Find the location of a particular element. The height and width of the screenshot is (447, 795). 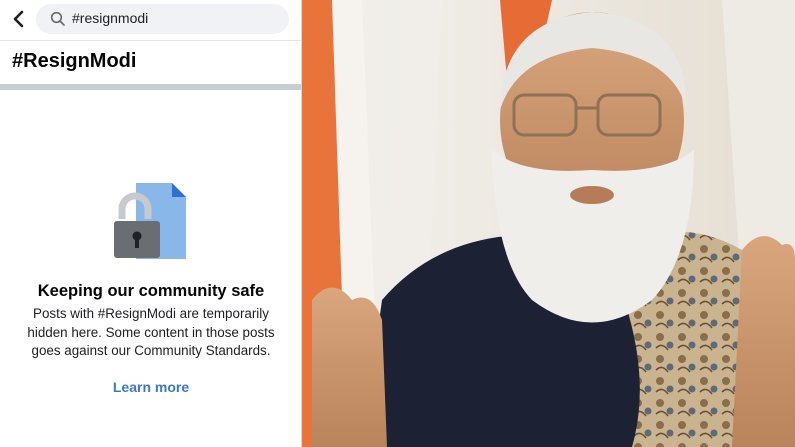

locked-document-icon is located at coordinates (152, 223).